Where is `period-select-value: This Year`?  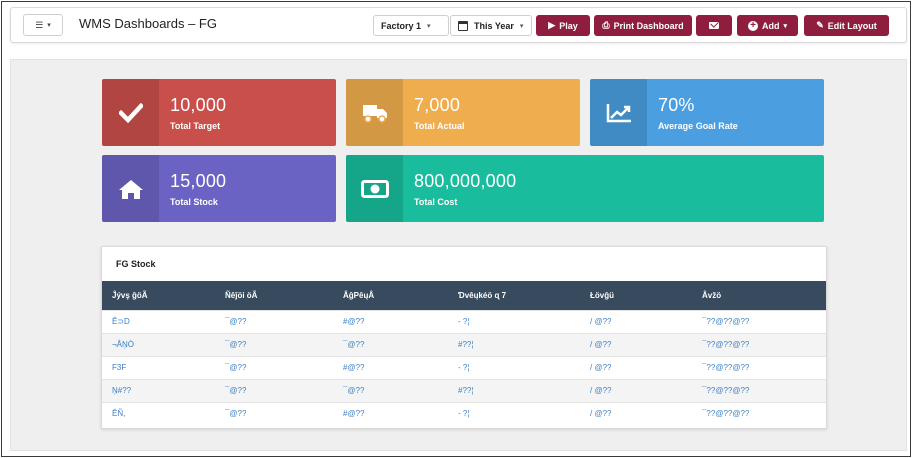
period-select-value: This Year is located at coordinates (494, 25).